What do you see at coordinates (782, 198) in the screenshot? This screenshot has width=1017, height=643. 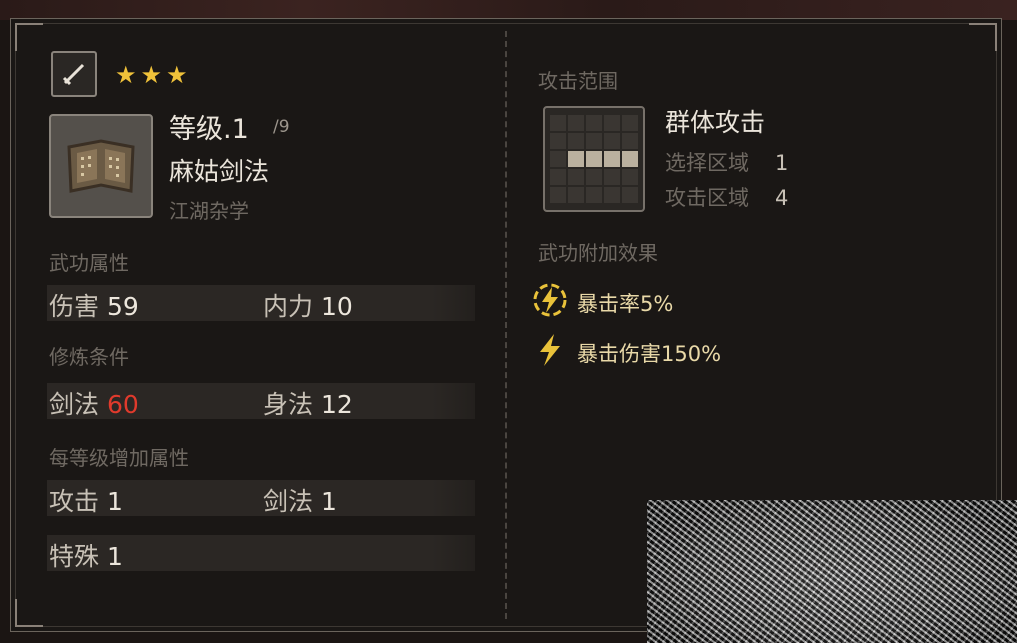 I see `attack-area-value: 4` at bounding box center [782, 198].